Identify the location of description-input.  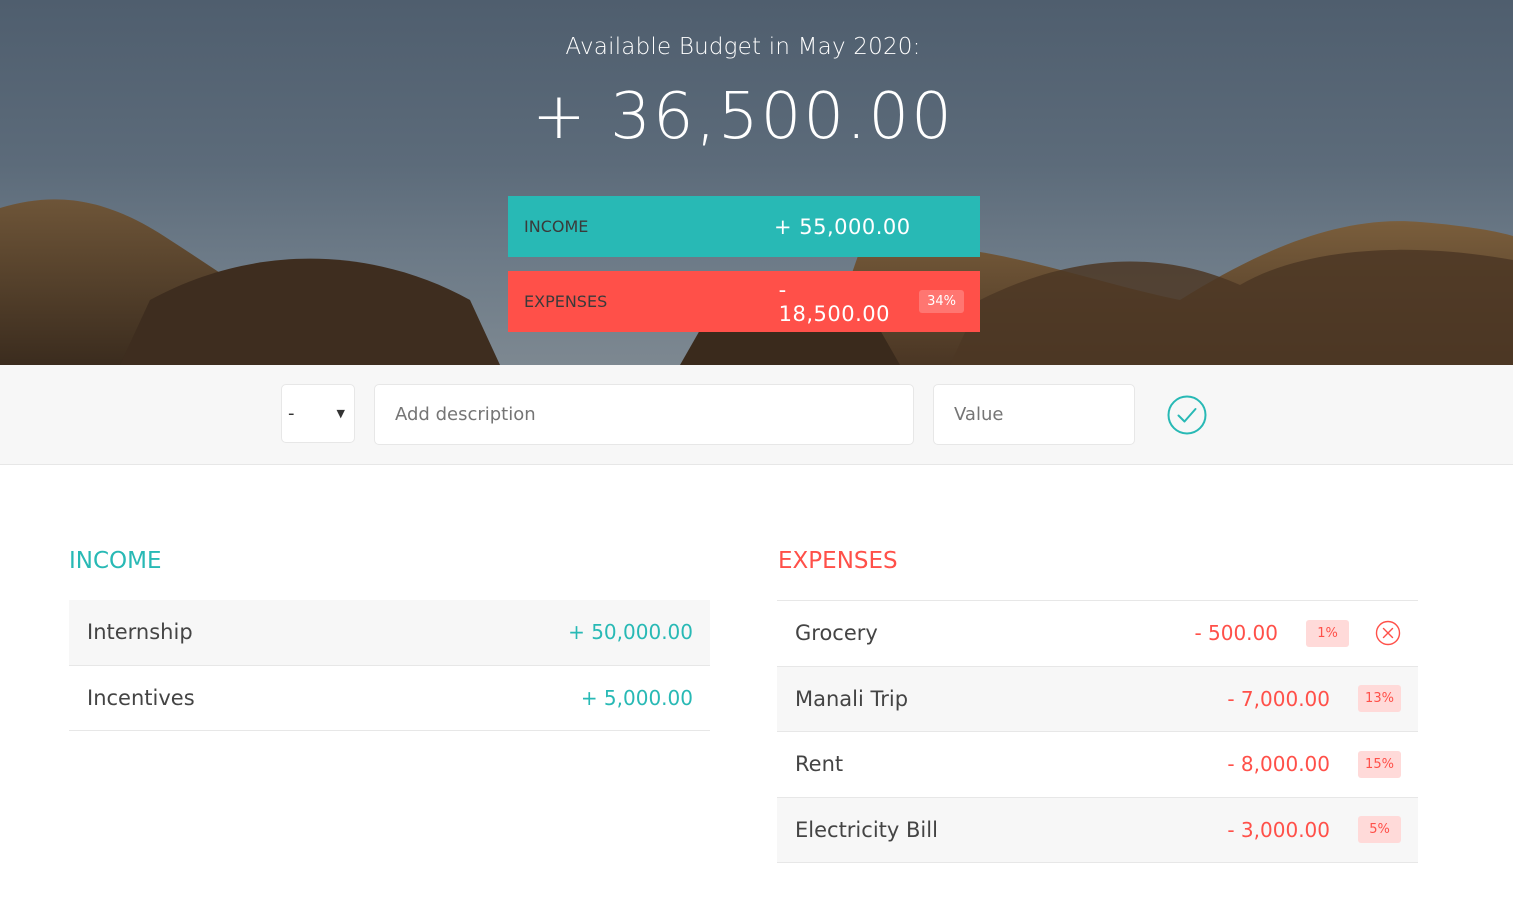
(644, 414).